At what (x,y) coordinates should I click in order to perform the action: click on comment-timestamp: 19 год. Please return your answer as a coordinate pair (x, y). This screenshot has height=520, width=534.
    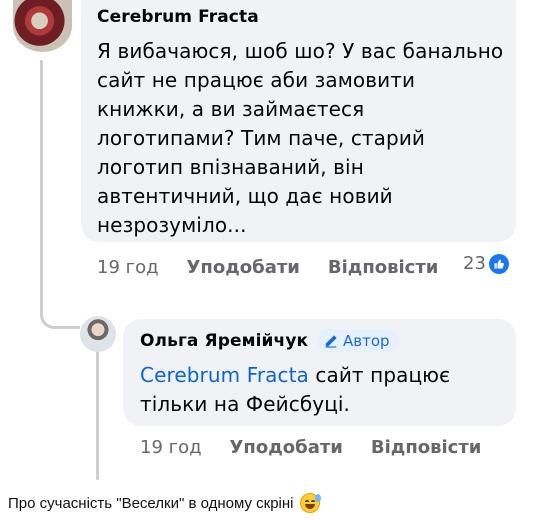
    Looking at the image, I should click on (128, 267).